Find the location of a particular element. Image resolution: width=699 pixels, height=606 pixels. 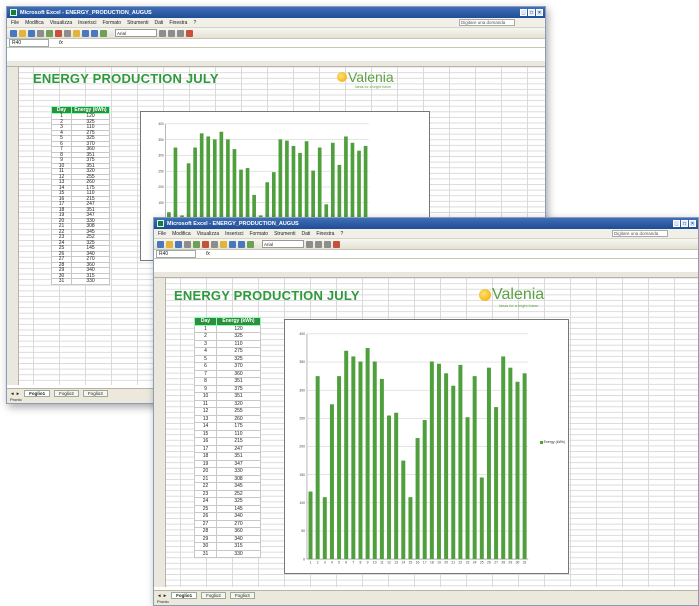

table-cell: 255 is located at coordinates (238, 411).